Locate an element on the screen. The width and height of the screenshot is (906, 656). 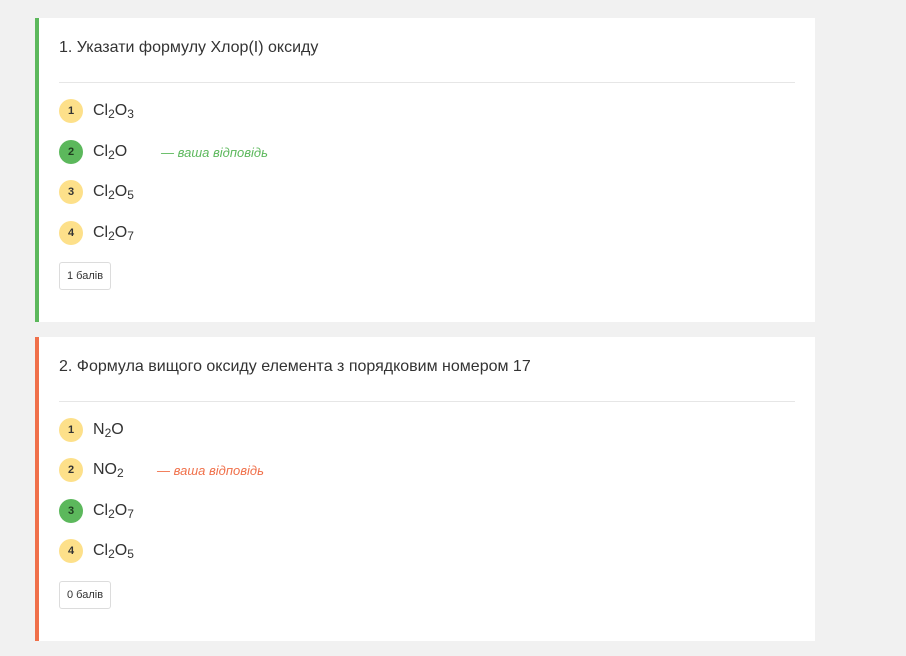
option-number-badge-correct: 2 is located at coordinates (71, 152).